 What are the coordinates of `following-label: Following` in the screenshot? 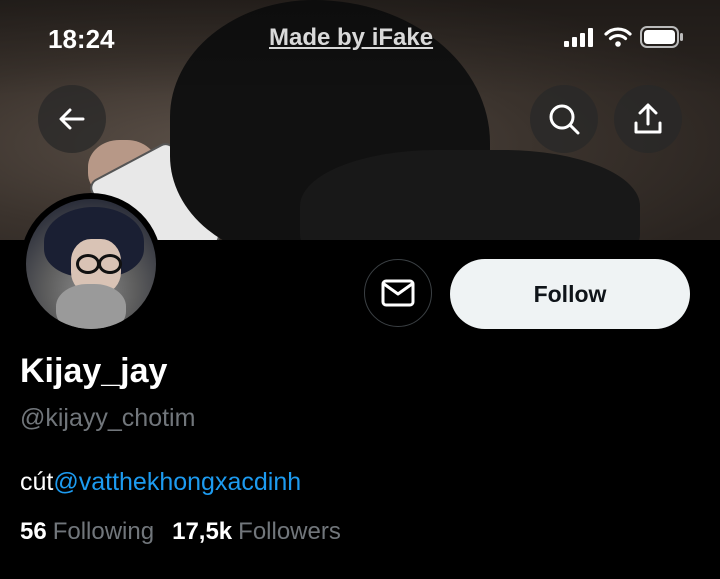 It's located at (103, 531).